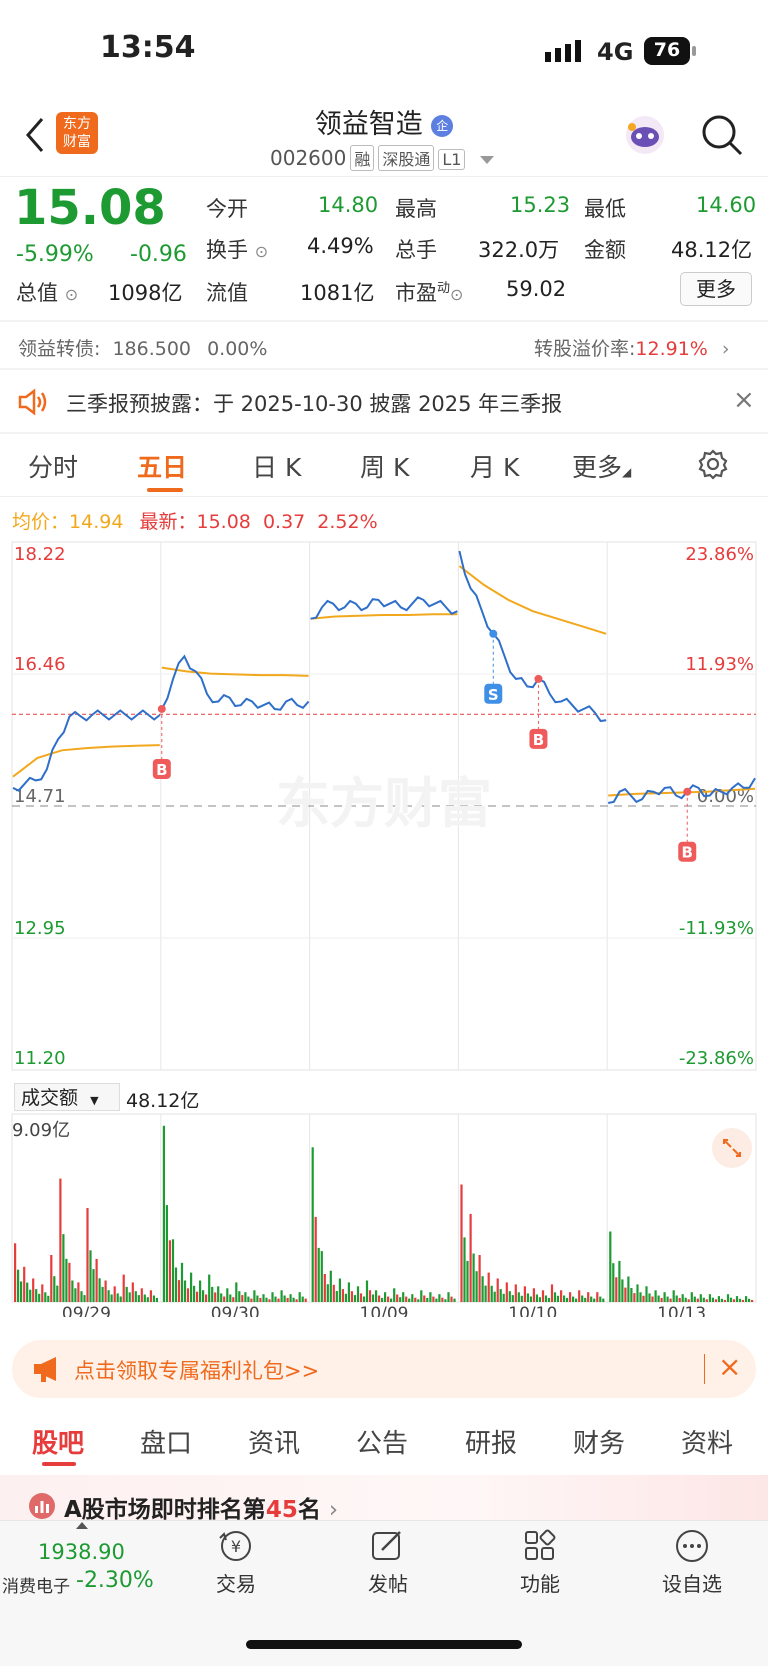 The height and width of the screenshot is (1666, 768). I want to click on promo-close-icon: ×, so click(729, 1366).